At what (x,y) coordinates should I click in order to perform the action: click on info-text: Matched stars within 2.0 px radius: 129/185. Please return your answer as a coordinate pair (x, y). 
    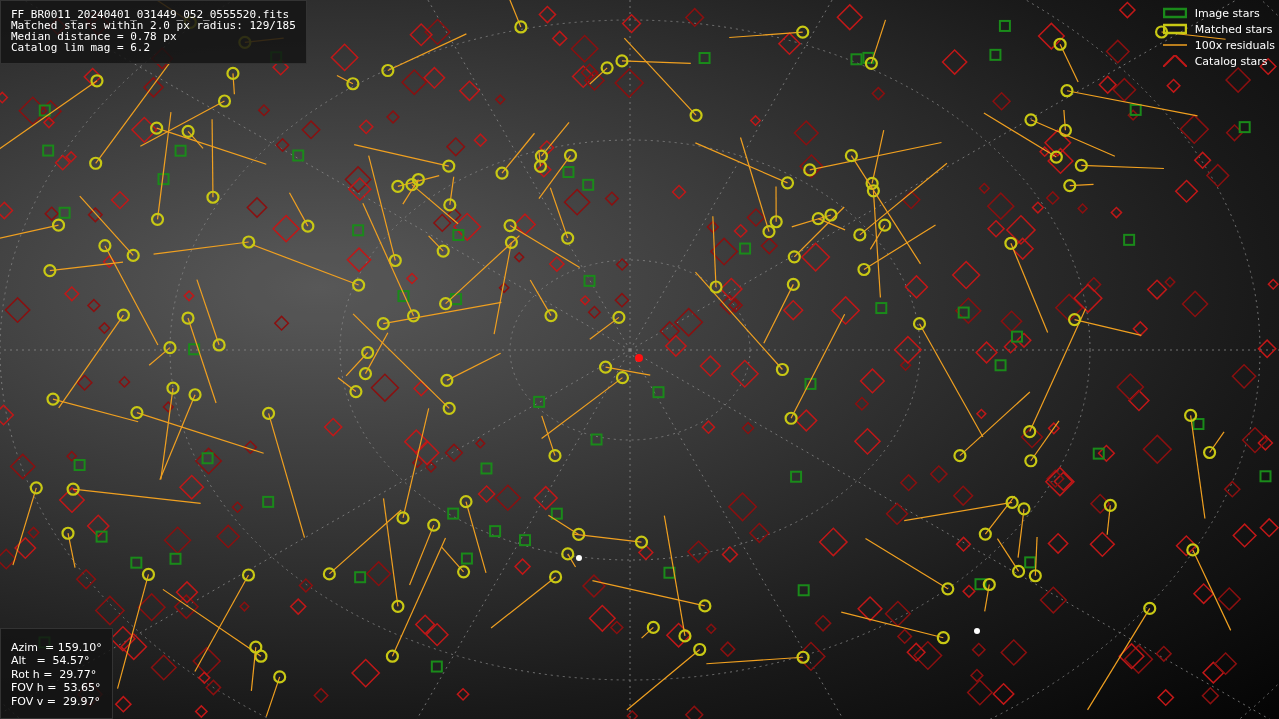
    Looking at the image, I should click on (153, 25).